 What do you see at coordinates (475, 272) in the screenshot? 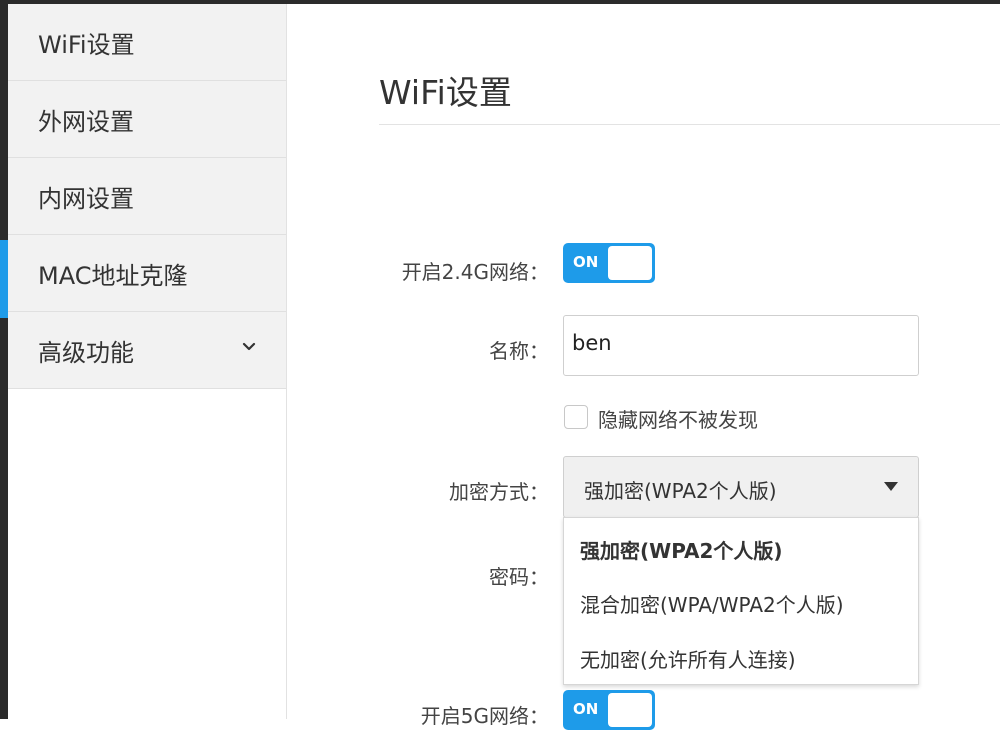
I see `wifi24-label: 开启2.4G网络：` at bounding box center [475, 272].